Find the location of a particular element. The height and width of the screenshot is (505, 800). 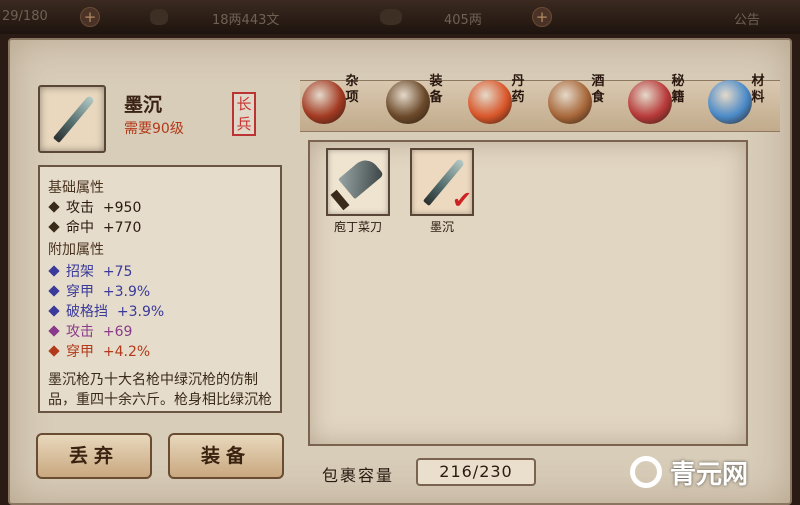

base-stats-title: 基础属性 is located at coordinates (76, 188).